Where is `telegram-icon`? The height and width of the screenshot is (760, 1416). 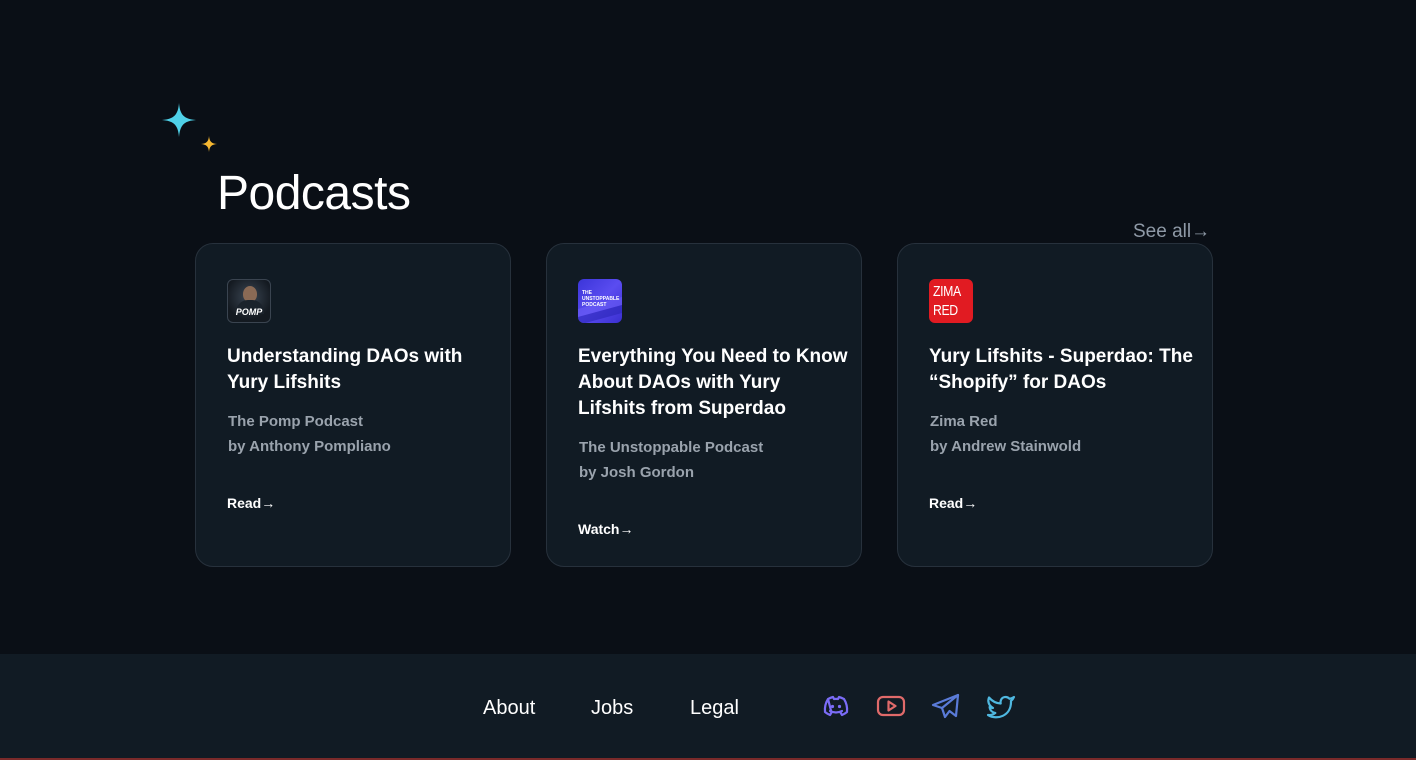
telegram-icon is located at coordinates (946, 706).